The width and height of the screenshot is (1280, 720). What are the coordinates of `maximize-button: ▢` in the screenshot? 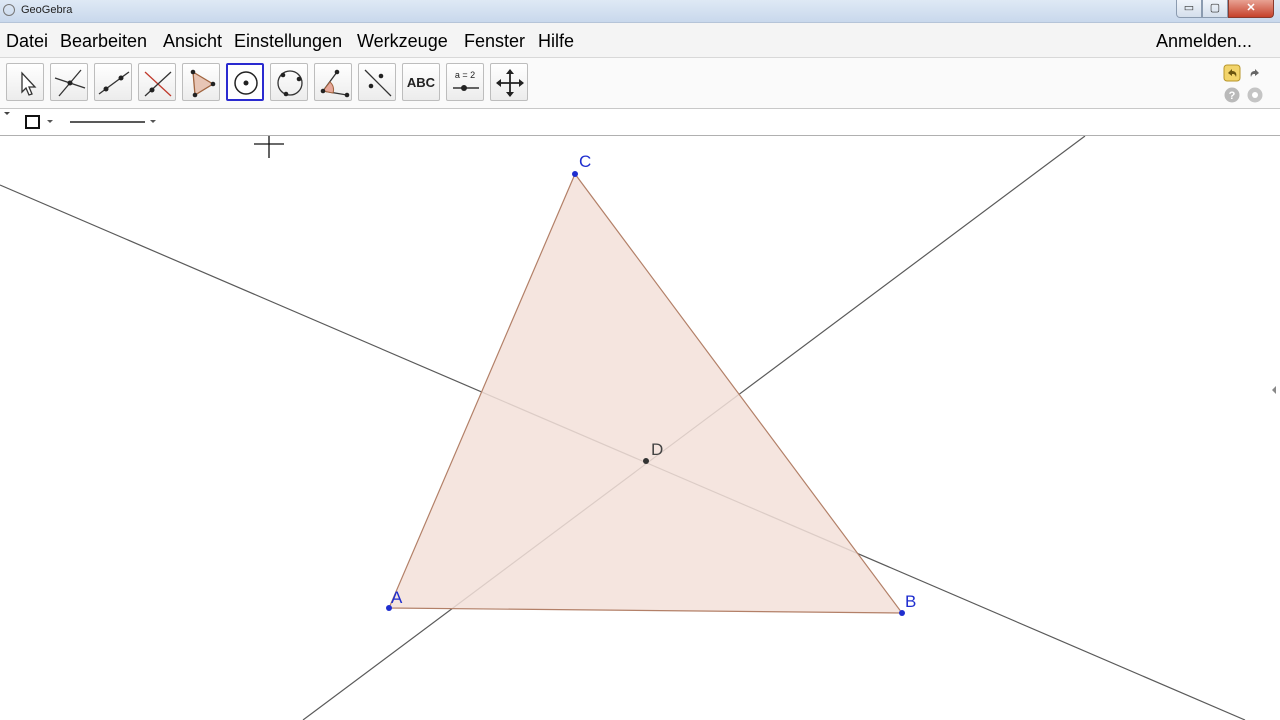 It's located at (1215, 9).